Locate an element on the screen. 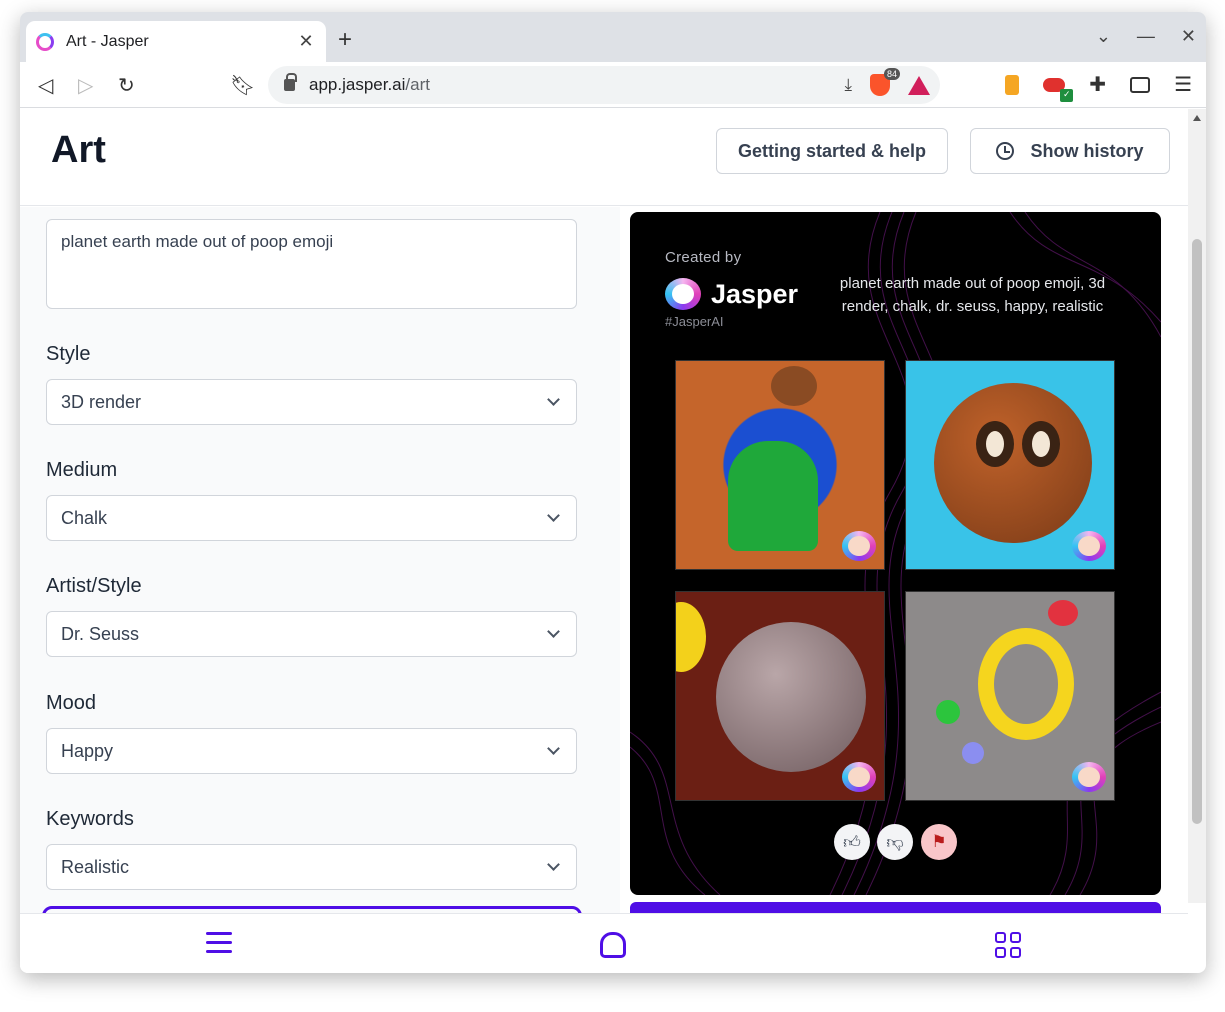 The width and height of the screenshot is (1225, 1012). thumbs-up-button: 👍︎ is located at coordinates (852, 842).